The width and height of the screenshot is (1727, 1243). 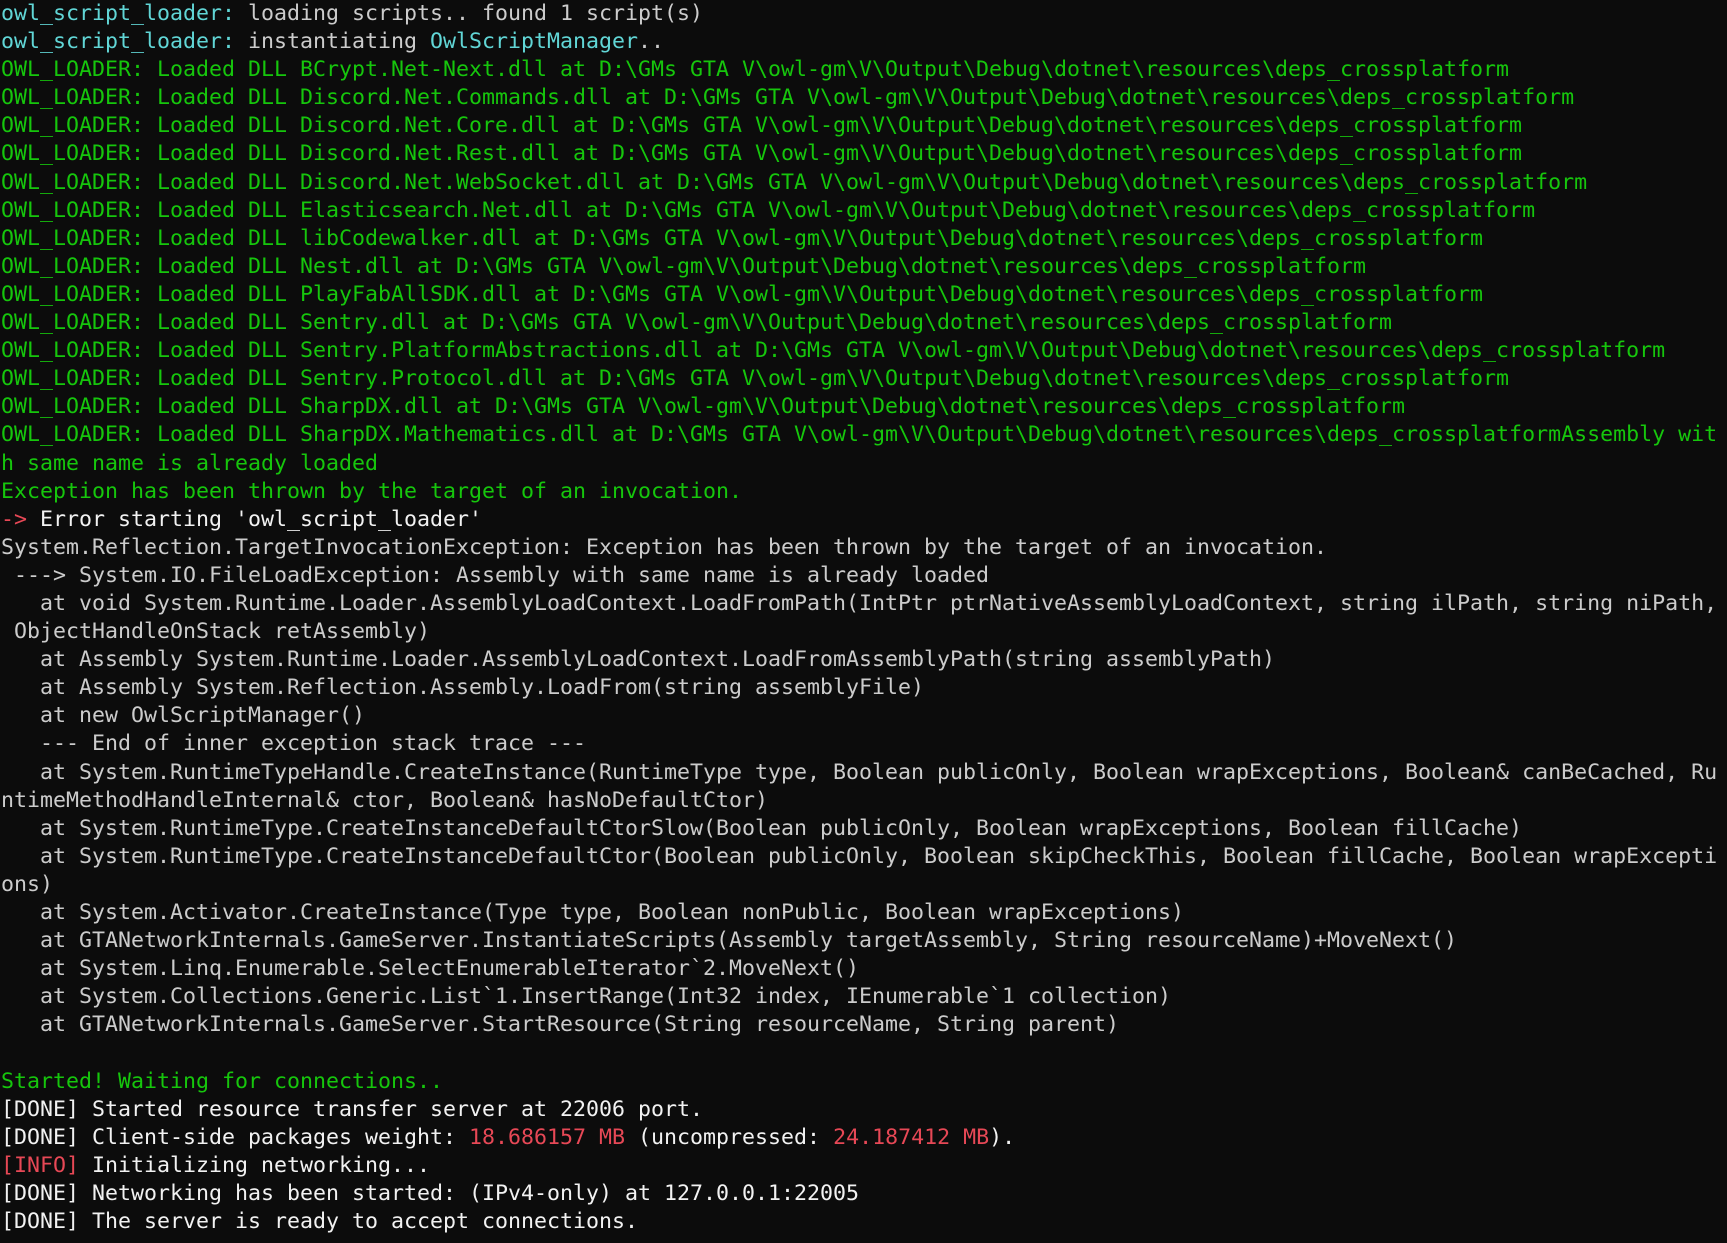 What do you see at coordinates (183, 716) in the screenshot?
I see `console-text: at new OwlScriptManager()` at bounding box center [183, 716].